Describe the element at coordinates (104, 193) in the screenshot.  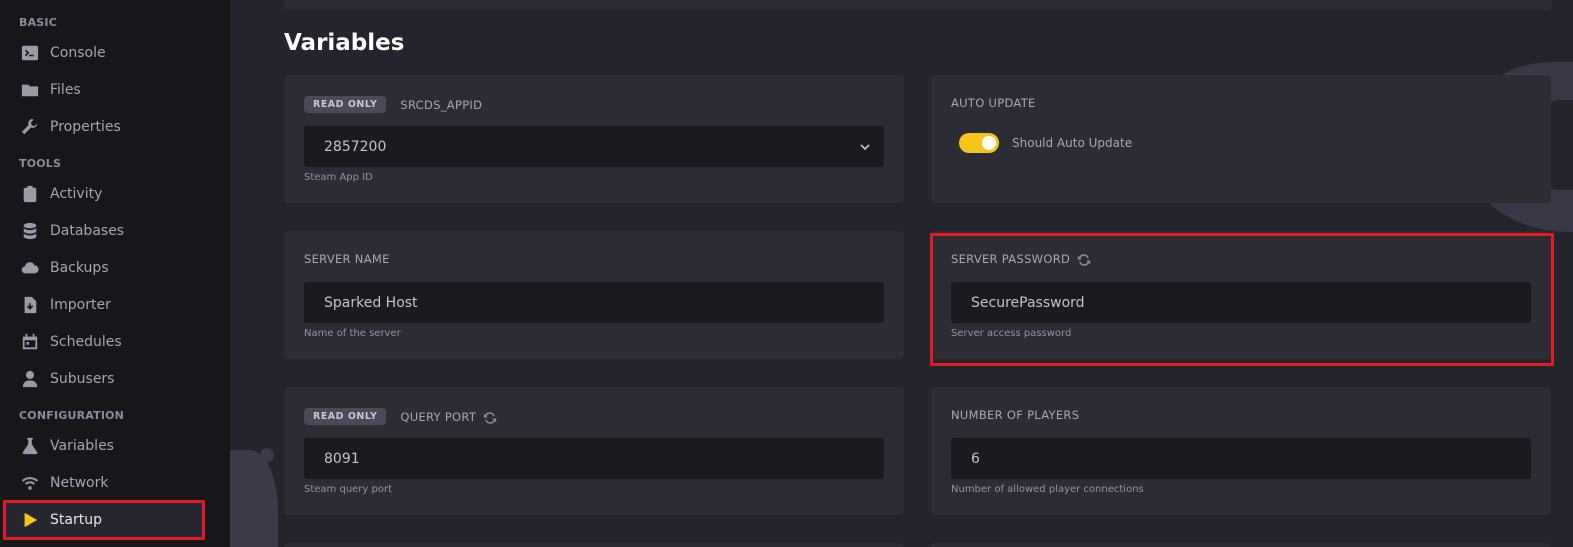
I see `sidebar-item-activity: Activity` at that location.